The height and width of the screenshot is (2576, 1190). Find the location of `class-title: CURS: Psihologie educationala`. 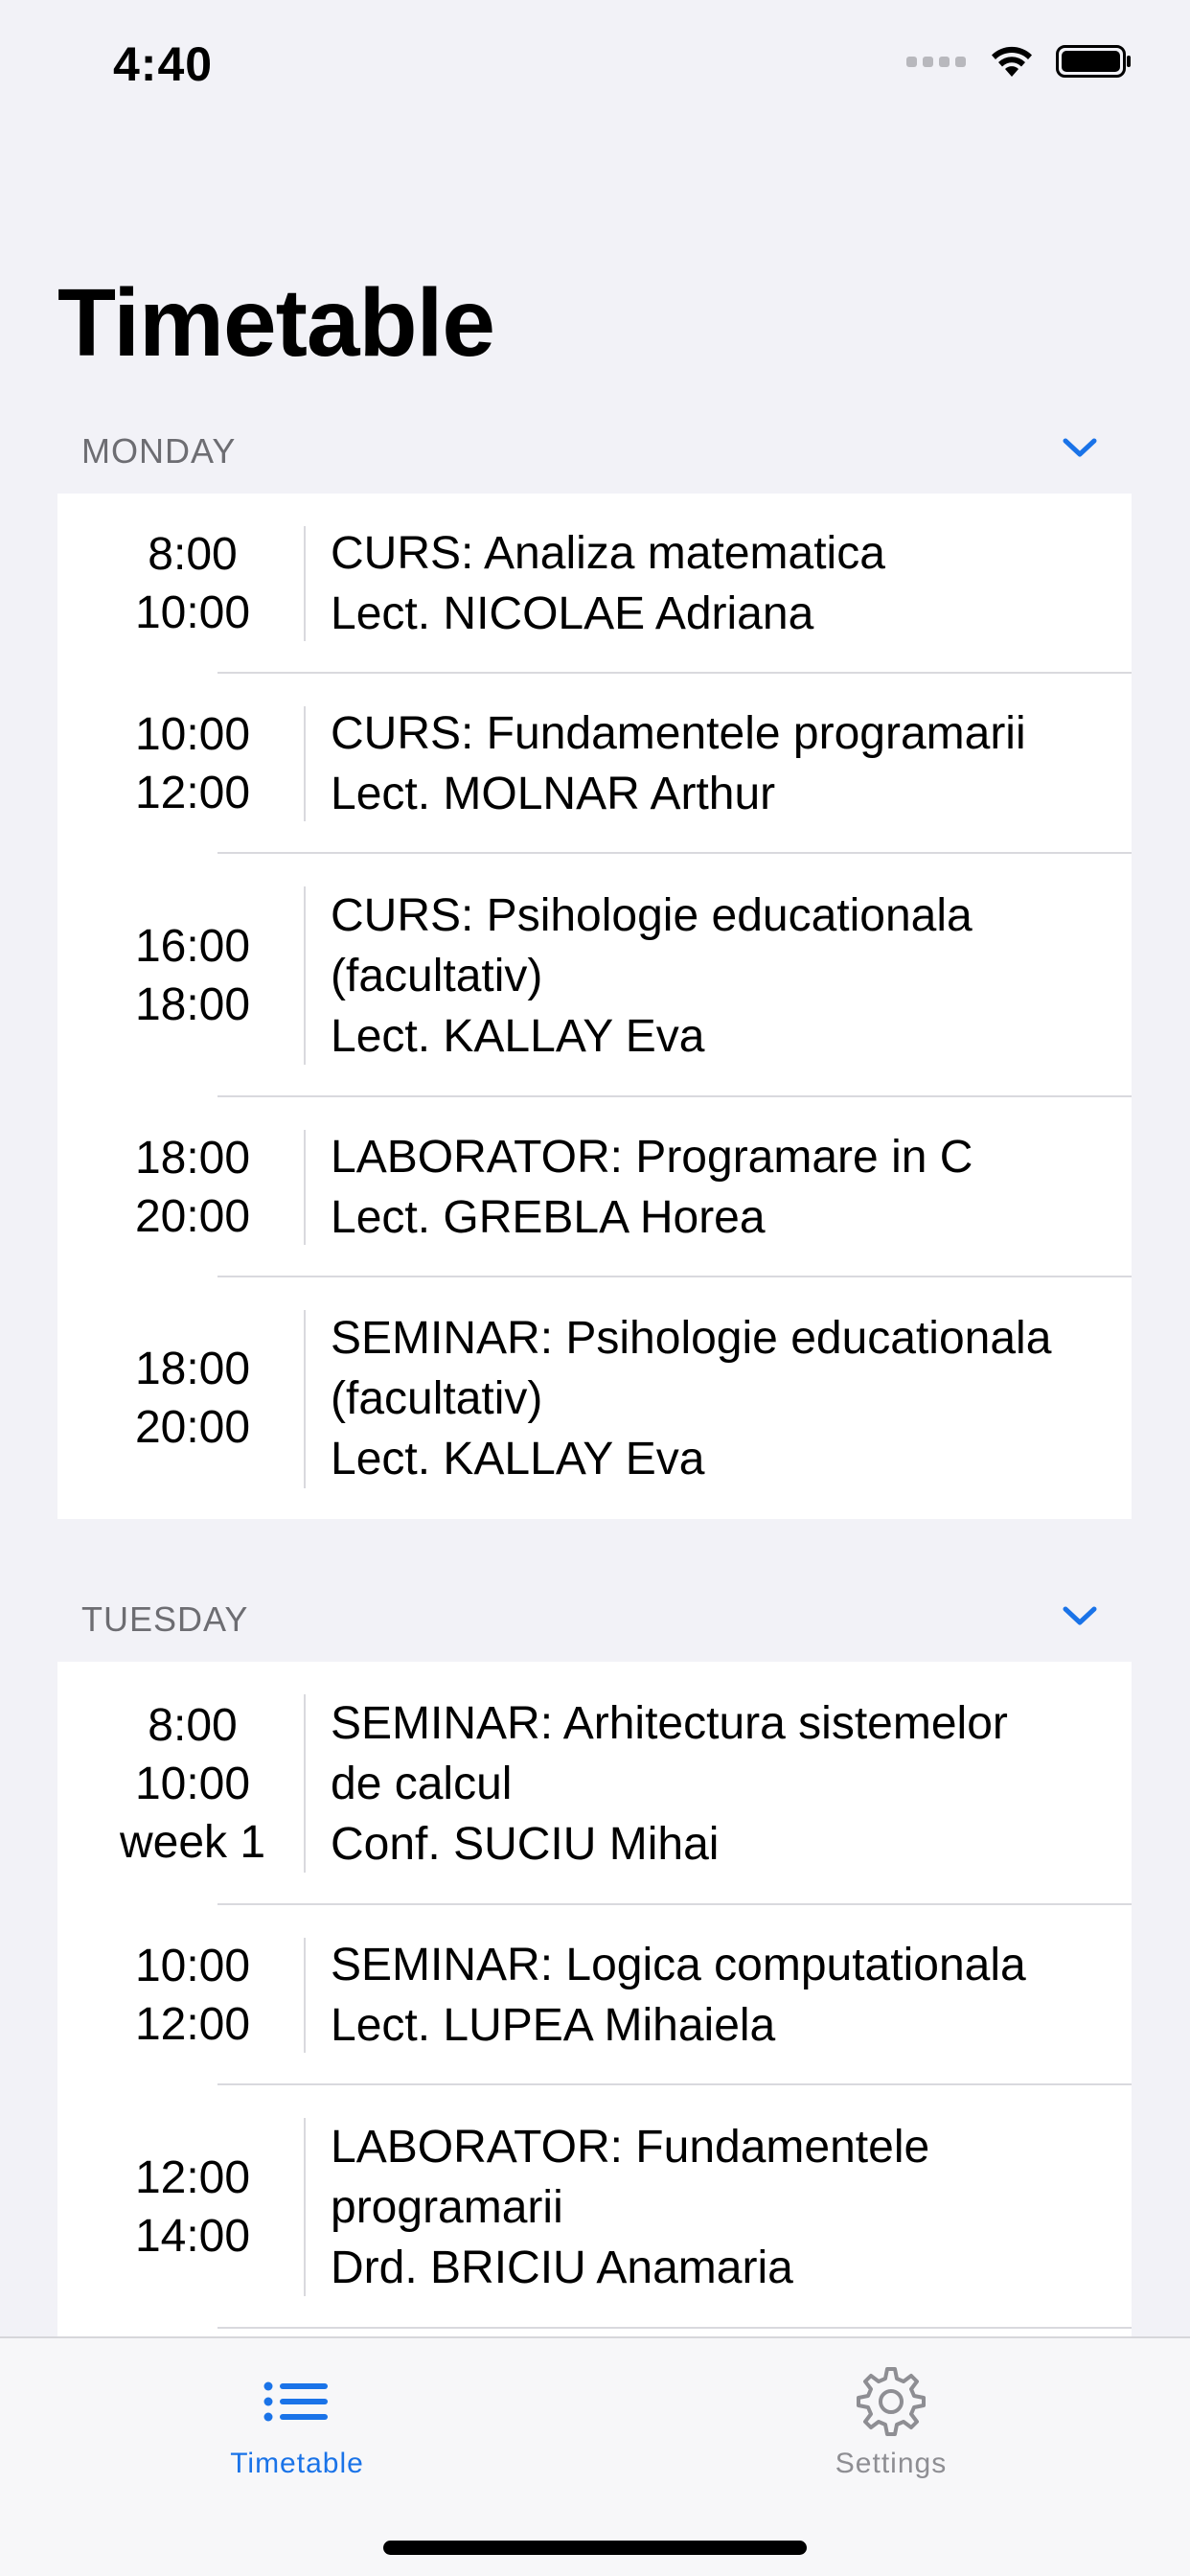

class-title: CURS: Psihologie educationala is located at coordinates (652, 915).